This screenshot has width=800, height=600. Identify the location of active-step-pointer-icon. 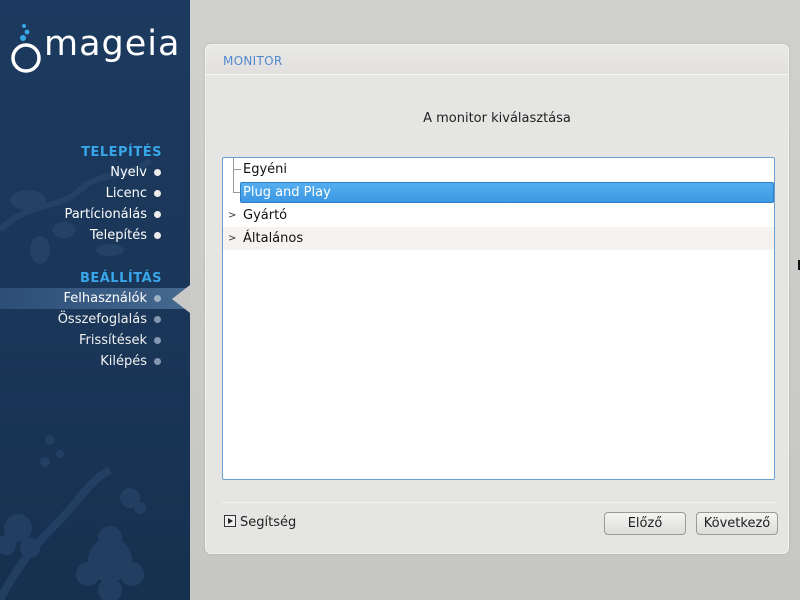
(181, 299).